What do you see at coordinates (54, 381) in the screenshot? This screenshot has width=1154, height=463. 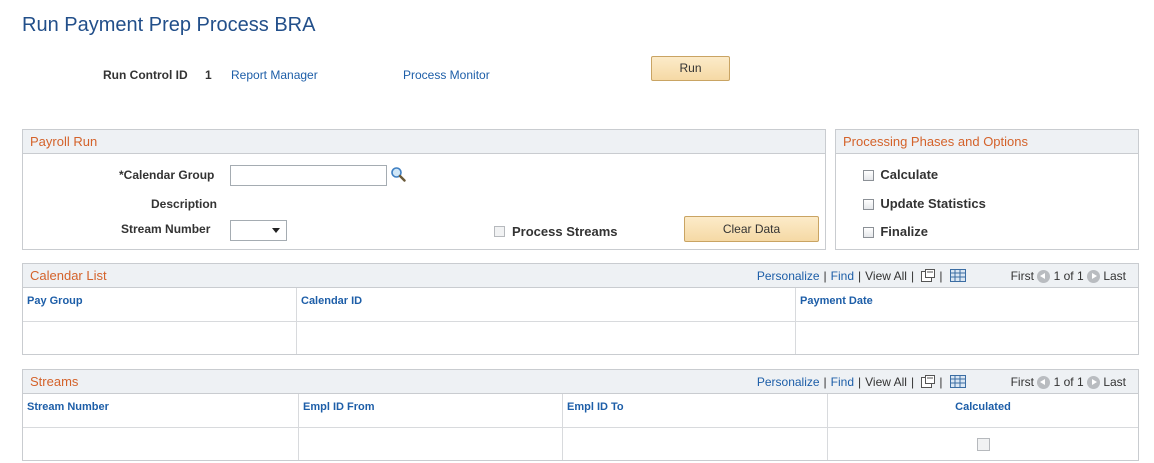 I see `streams-title: Streams` at bounding box center [54, 381].